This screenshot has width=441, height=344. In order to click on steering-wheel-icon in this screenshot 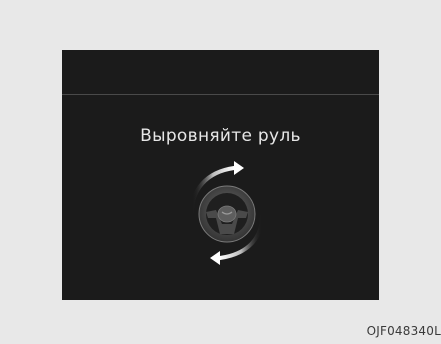, I will do `click(227, 214)`.